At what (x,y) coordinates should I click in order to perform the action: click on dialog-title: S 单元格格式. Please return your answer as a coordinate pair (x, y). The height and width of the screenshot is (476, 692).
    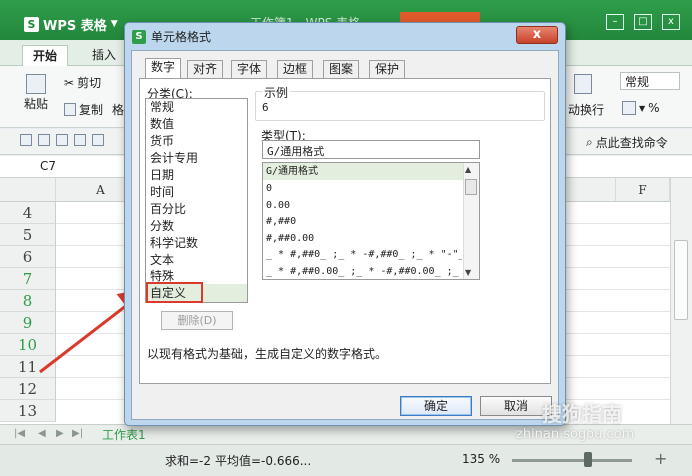
    Looking at the image, I should click on (171, 36).